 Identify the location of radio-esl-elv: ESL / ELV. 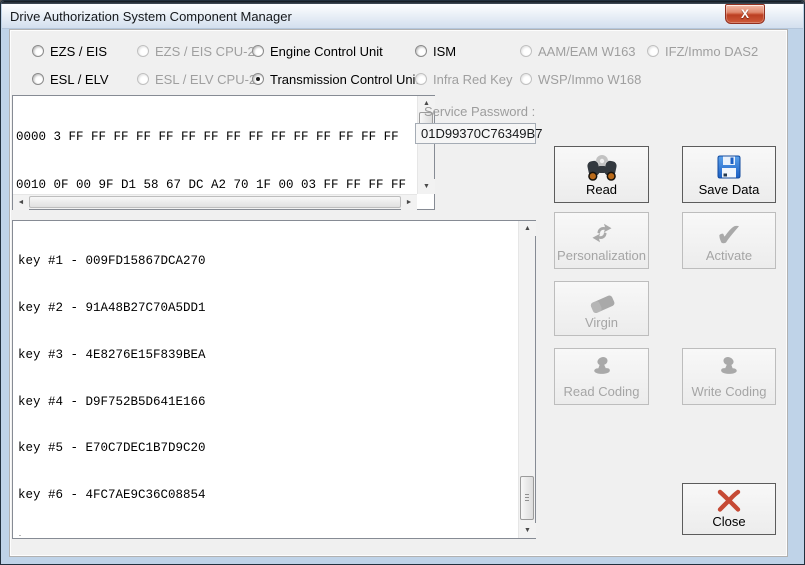
(70, 79).